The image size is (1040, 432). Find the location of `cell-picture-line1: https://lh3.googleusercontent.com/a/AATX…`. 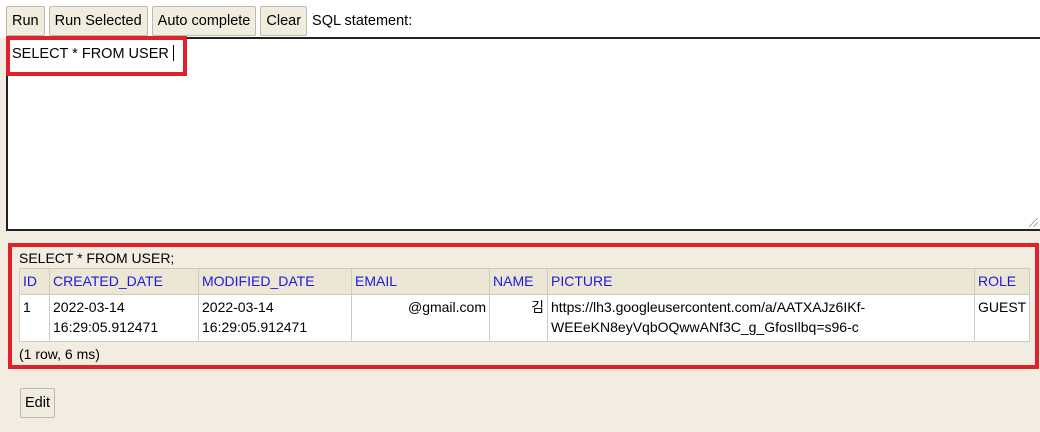

cell-picture-line1: https://lh3.googleusercontent.com/a/AATX… is located at coordinates (708, 307).